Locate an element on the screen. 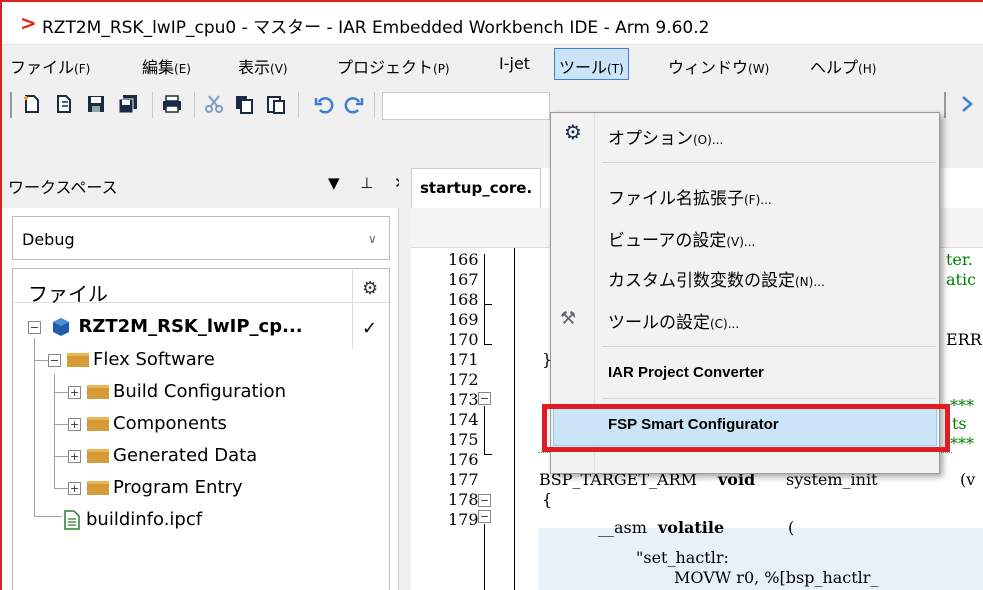  menu-view-accel: (V) is located at coordinates (279, 69).